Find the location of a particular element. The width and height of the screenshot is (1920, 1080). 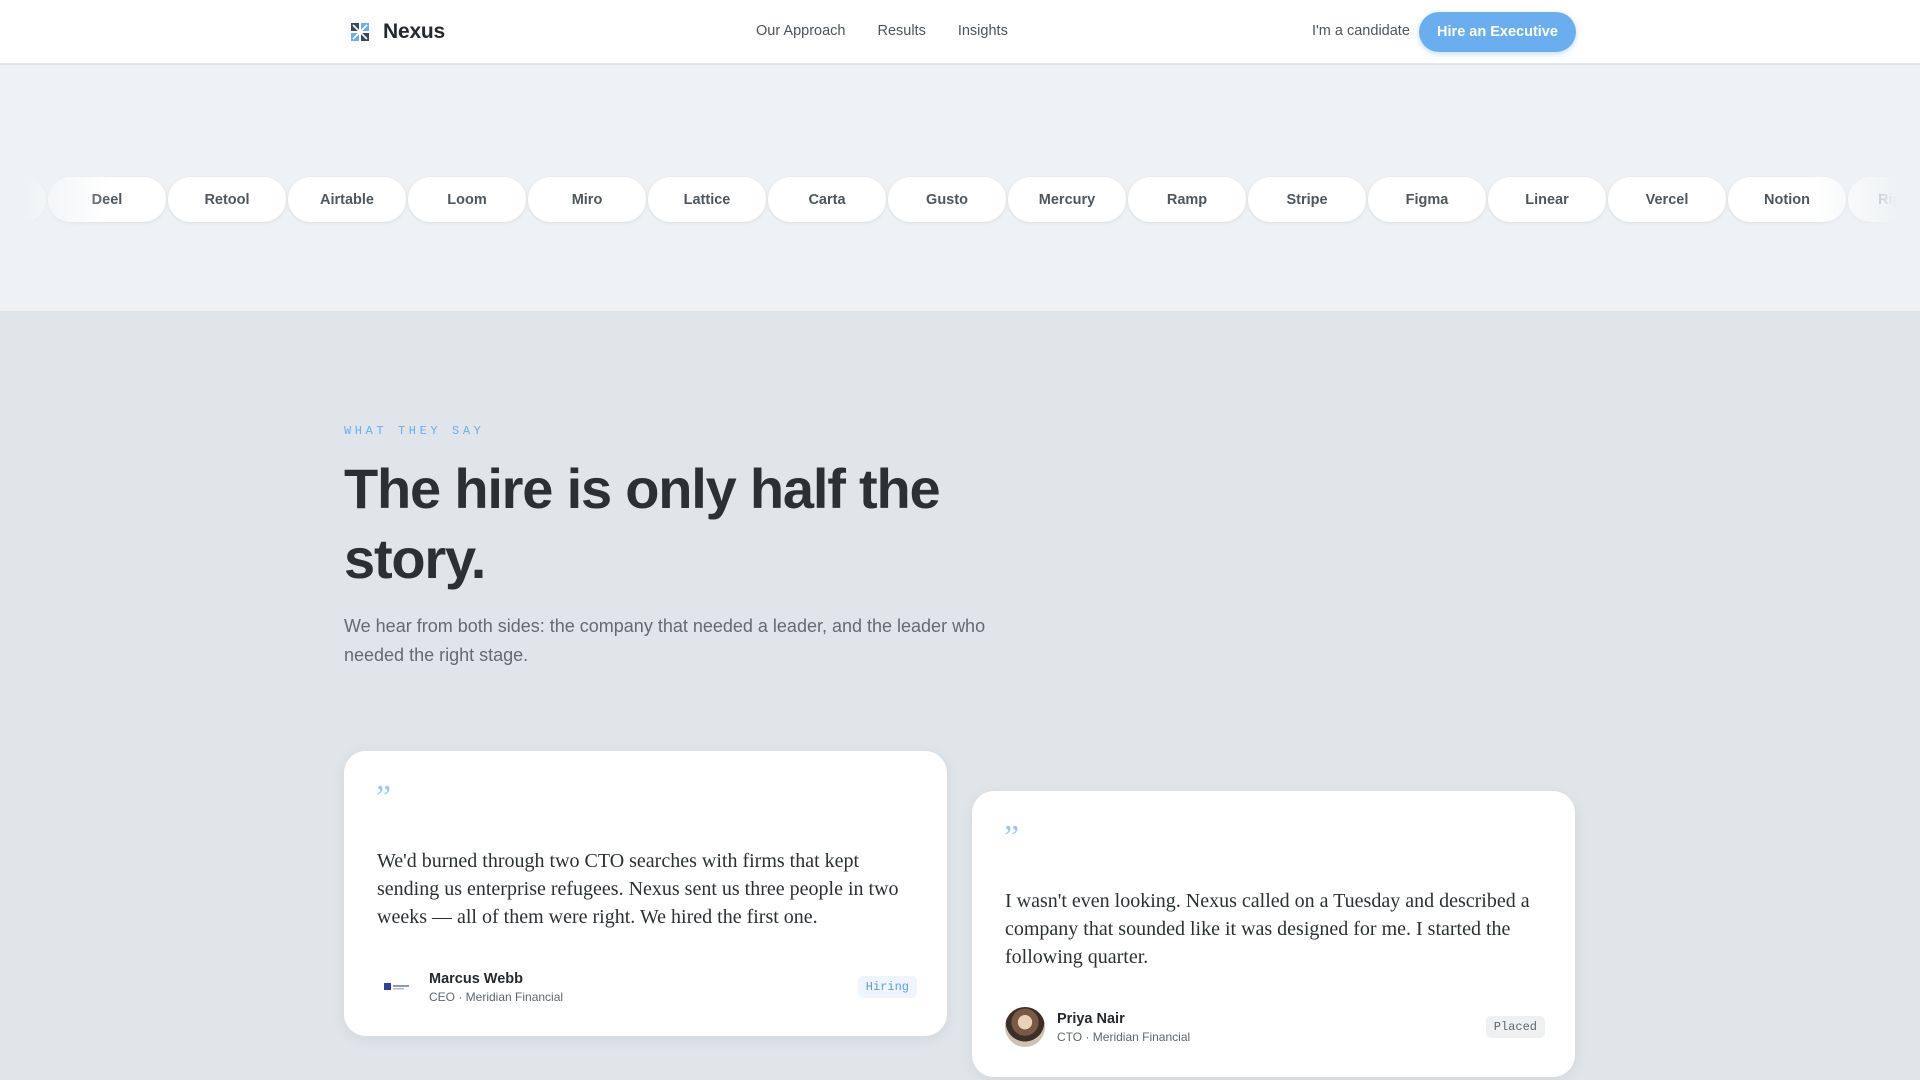

logo-pill-deel: Deel is located at coordinates (107, 199).